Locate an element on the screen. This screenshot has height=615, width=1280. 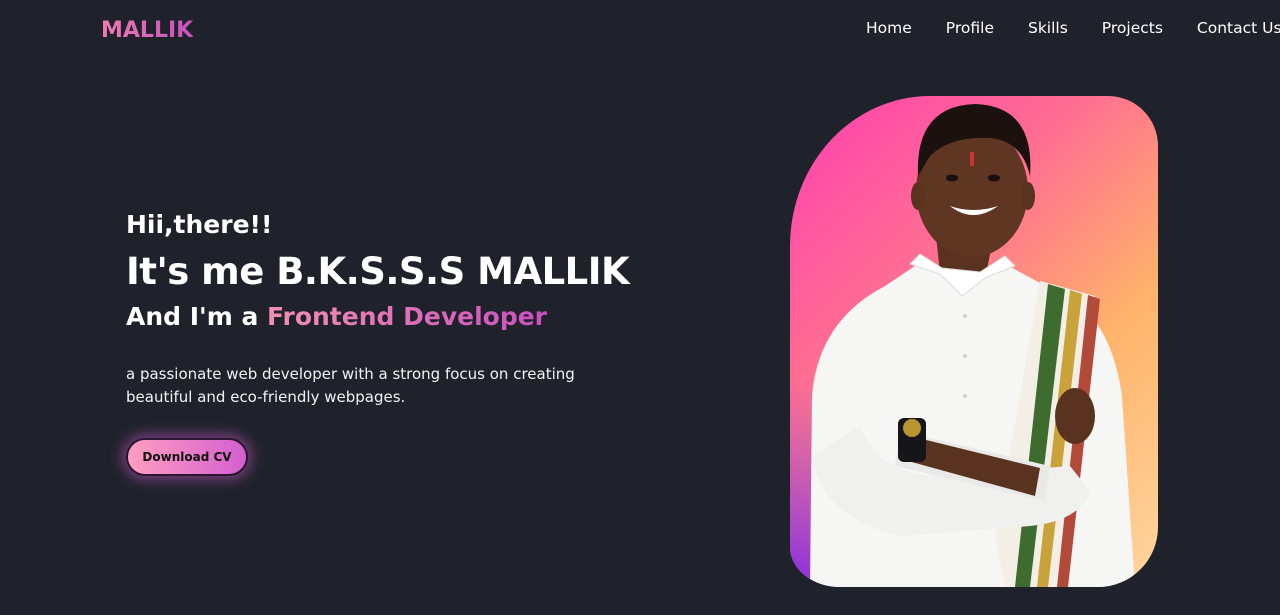
role-prefix: And I'm a is located at coordinates (197, 316).